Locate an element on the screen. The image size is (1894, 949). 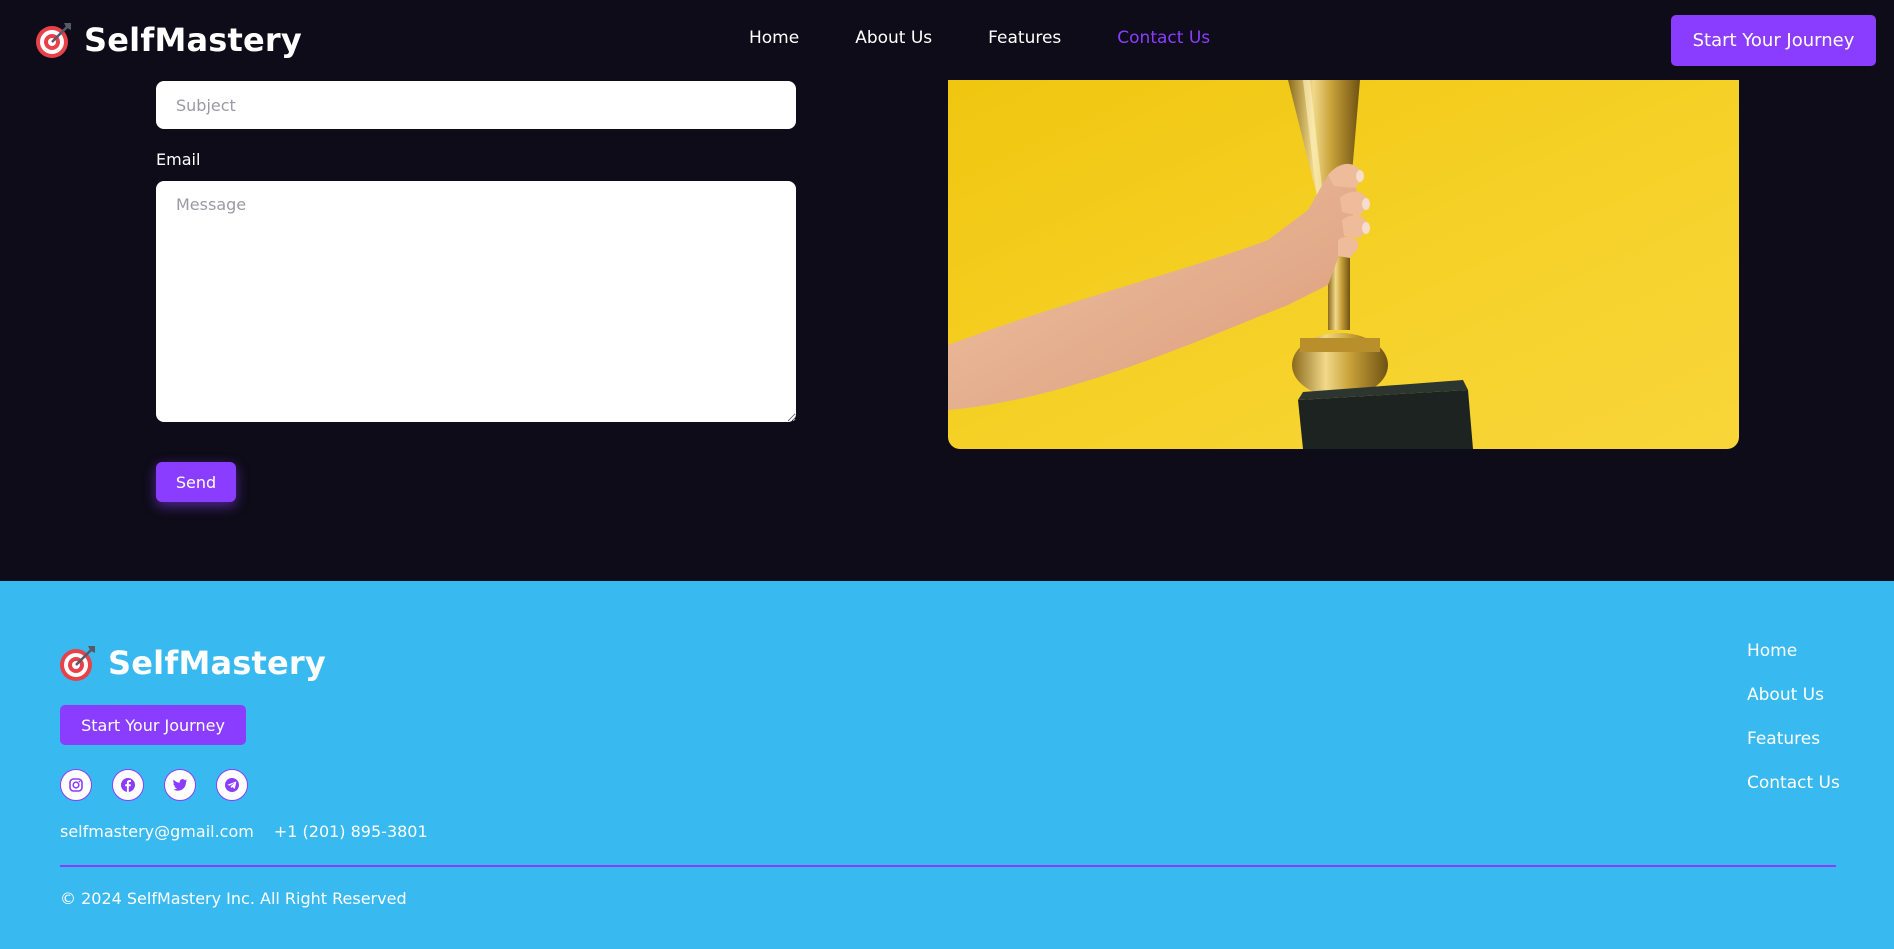
brand-logo: SelfMastery is located at coordinates (168, 40).